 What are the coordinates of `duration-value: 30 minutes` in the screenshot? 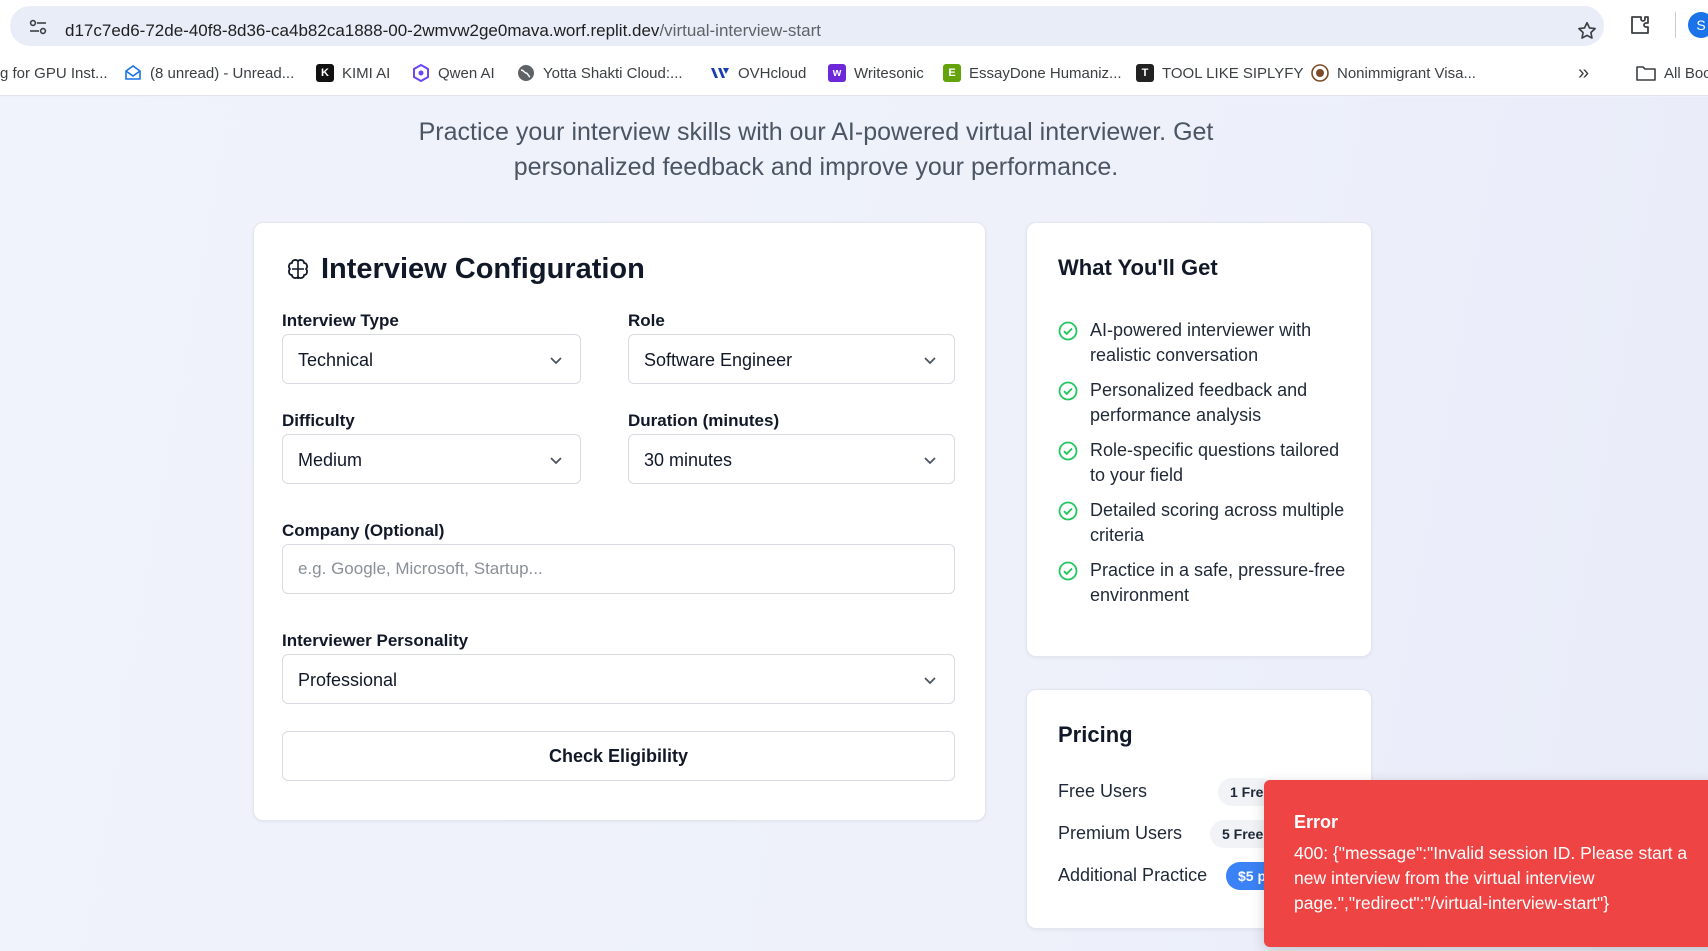 It's located at (688, 460).